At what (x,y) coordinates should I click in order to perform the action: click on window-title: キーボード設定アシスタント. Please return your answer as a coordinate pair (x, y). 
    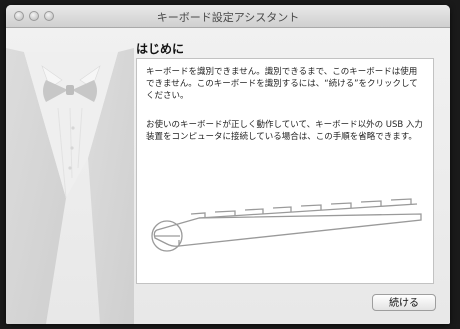
    Looking at the image, I should click on (228, 17).